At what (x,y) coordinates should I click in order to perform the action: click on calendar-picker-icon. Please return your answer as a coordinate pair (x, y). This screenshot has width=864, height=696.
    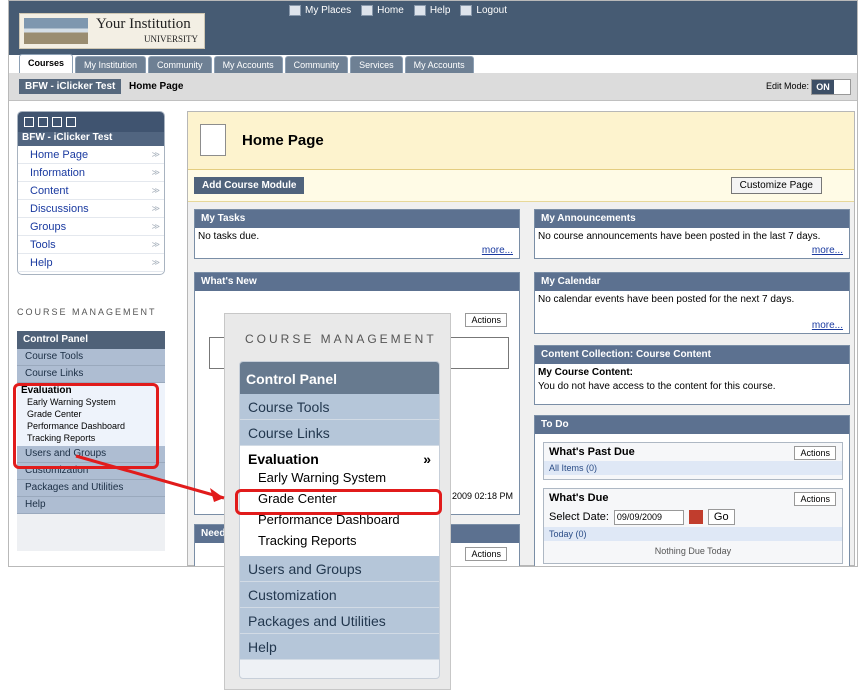
    Looking at the image, I should click on (695, 517).